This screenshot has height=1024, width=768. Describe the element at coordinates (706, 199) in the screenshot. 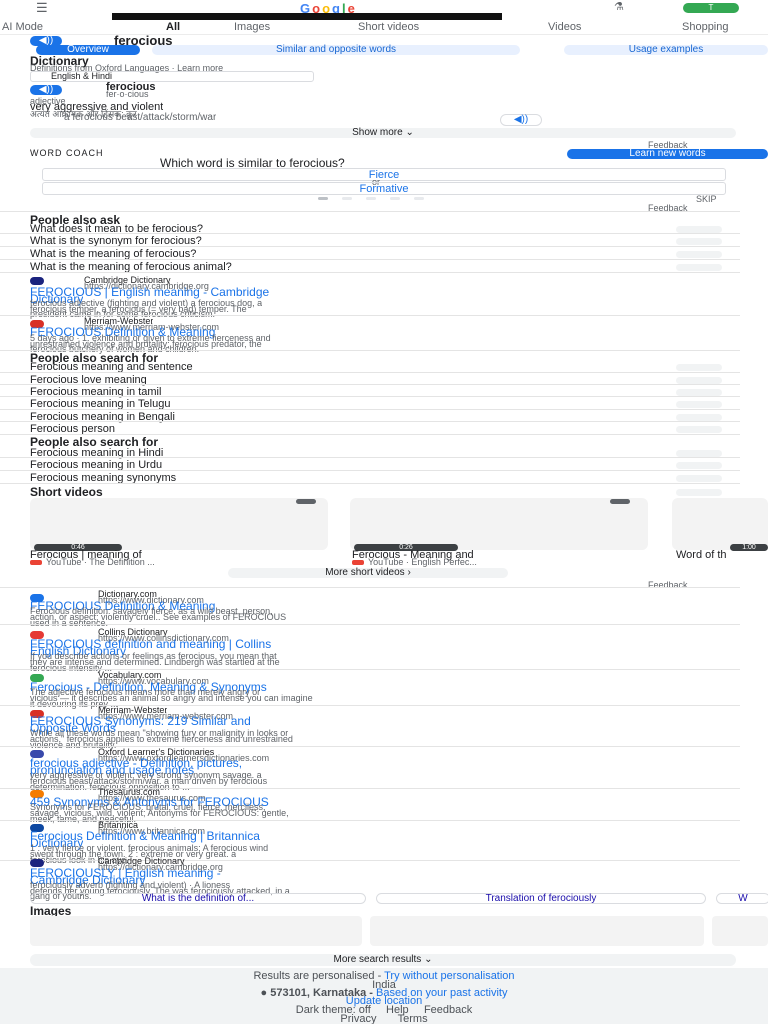

I see `skip-button: SKIP` at that location.